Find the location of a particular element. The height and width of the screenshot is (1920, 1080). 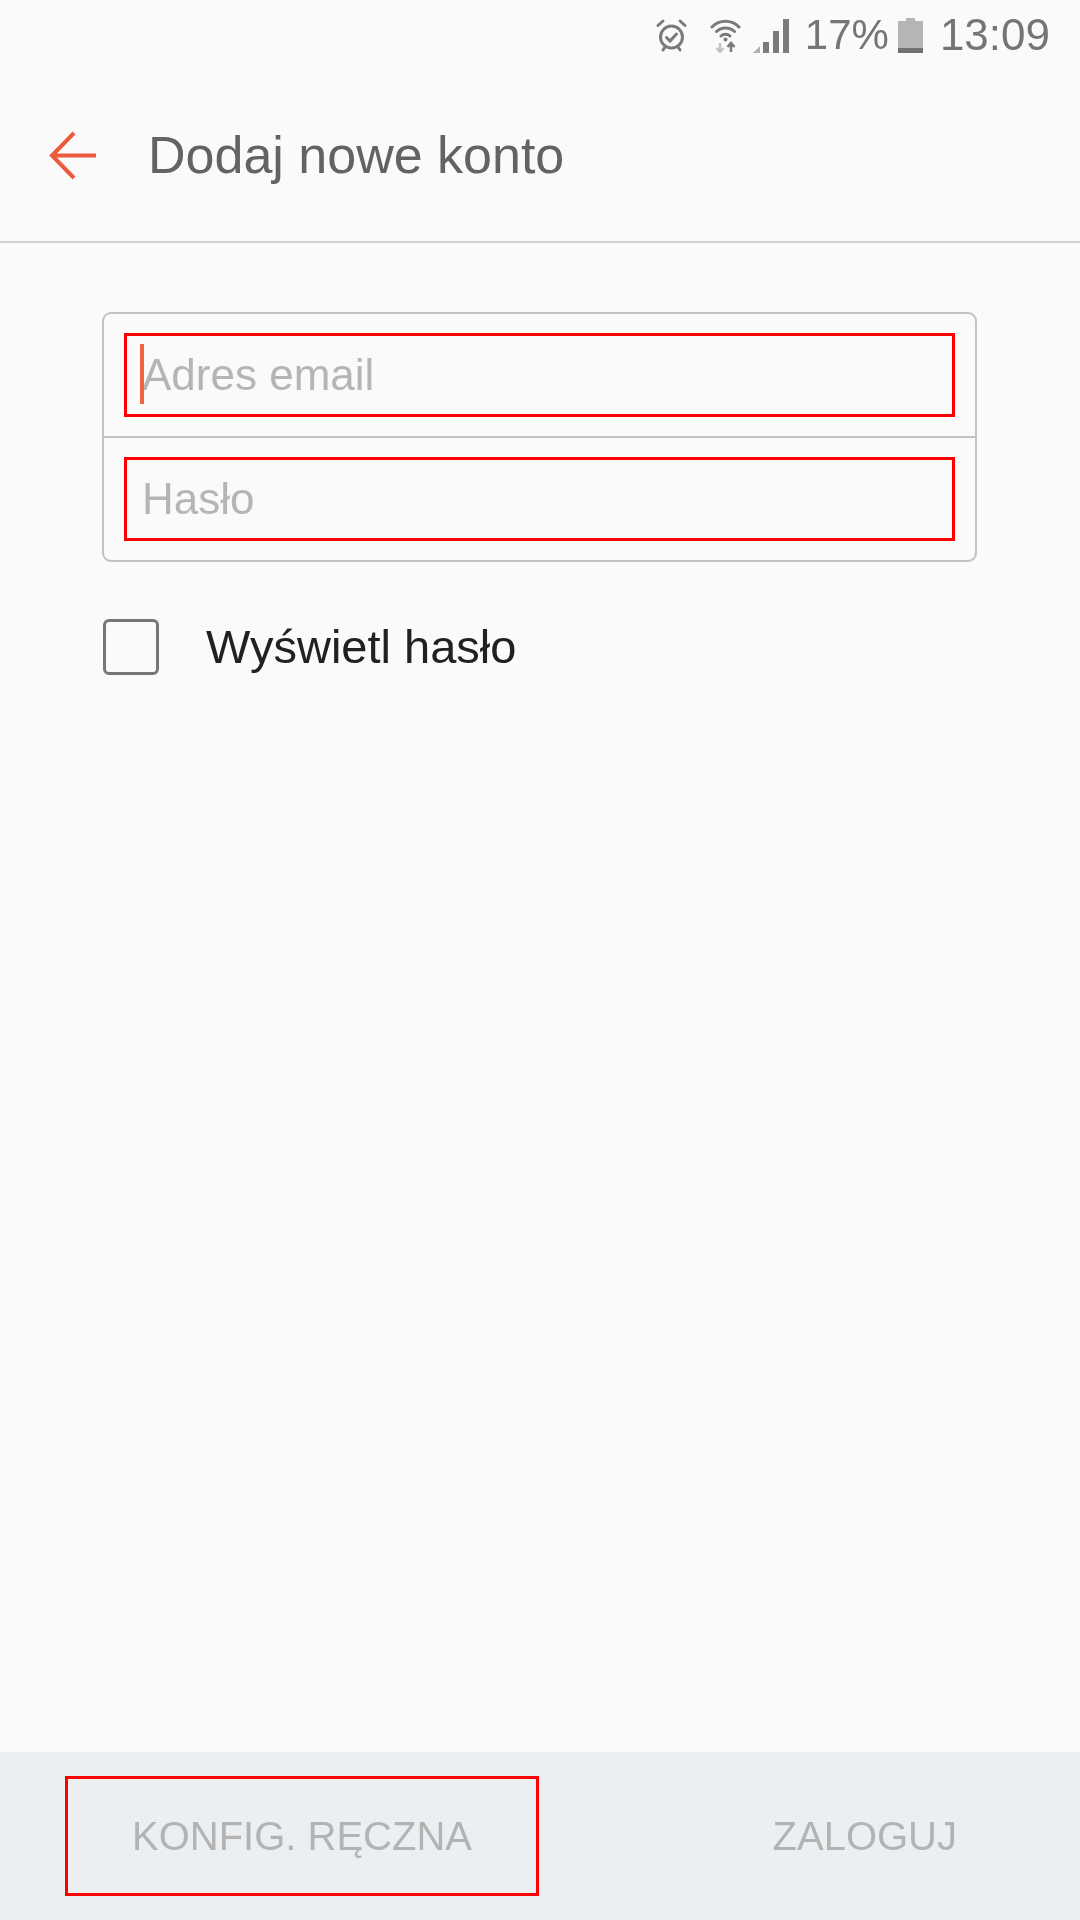

screen-title: Dodaj nowe konto is located at coordinates (356, 156).